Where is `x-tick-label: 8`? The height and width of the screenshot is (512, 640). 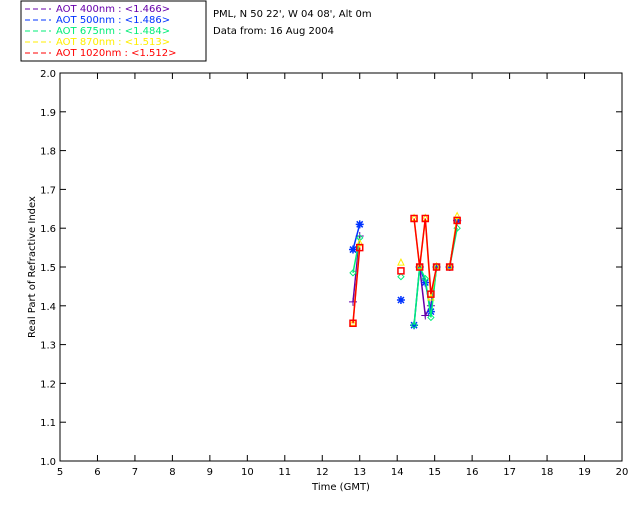
x-tick-label: 8 is located at coordinates (172, 472).